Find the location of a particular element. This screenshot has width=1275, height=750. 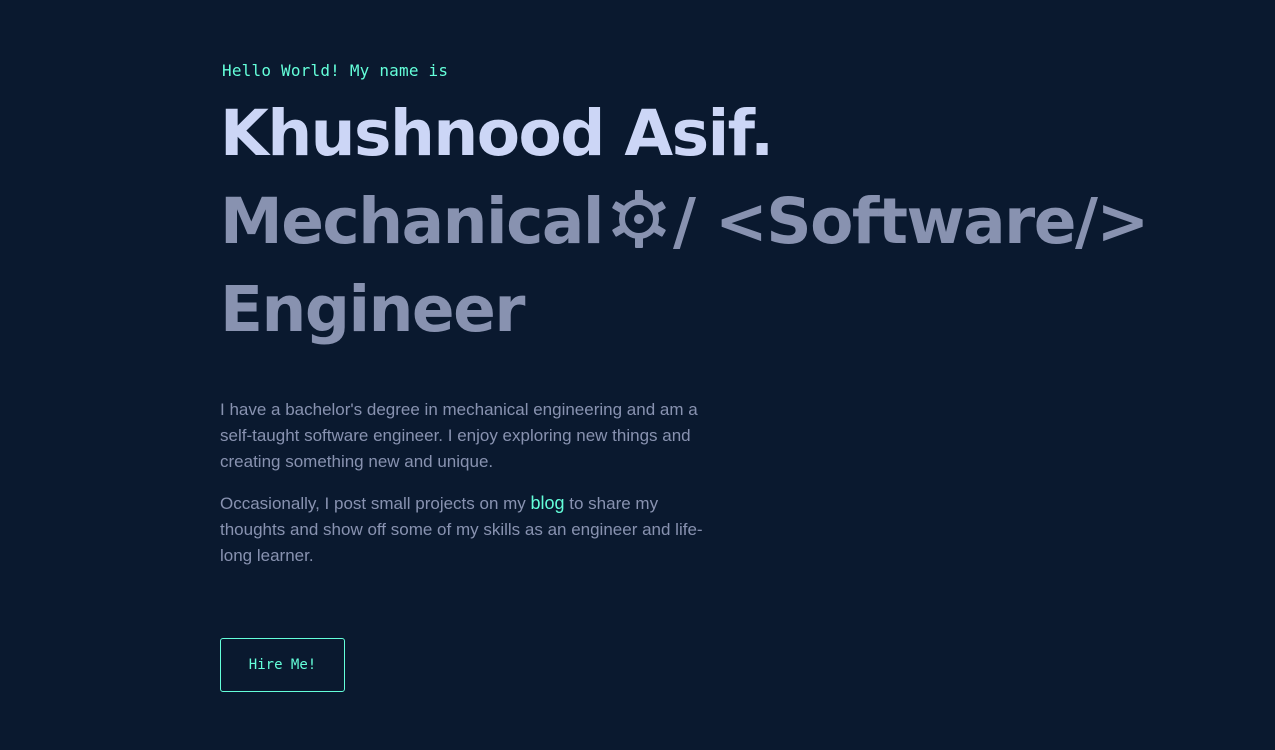

name-heading: Khushnood Asif. is located at coordinates (497, 133).